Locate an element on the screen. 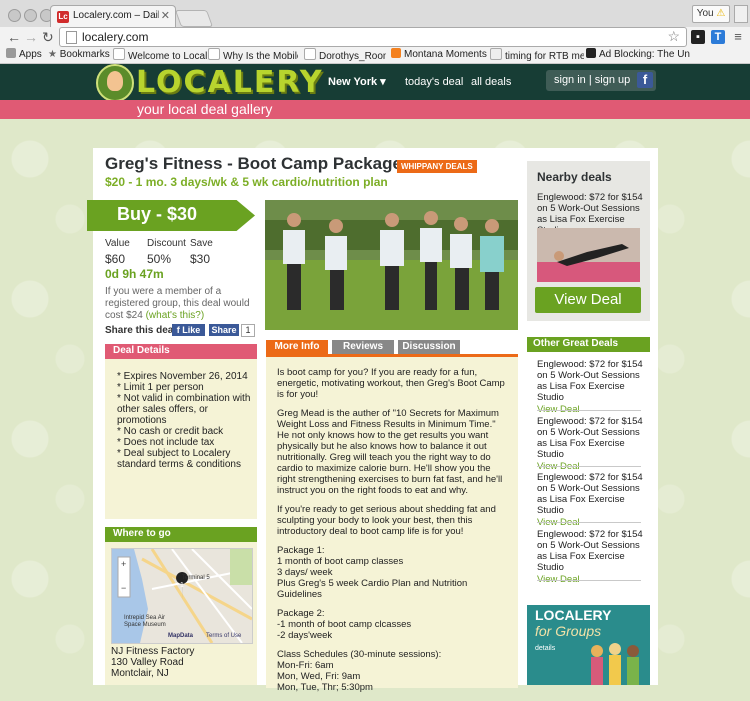  signin-signup-button: sign in | sign up f is located at coordinates (601, 80).